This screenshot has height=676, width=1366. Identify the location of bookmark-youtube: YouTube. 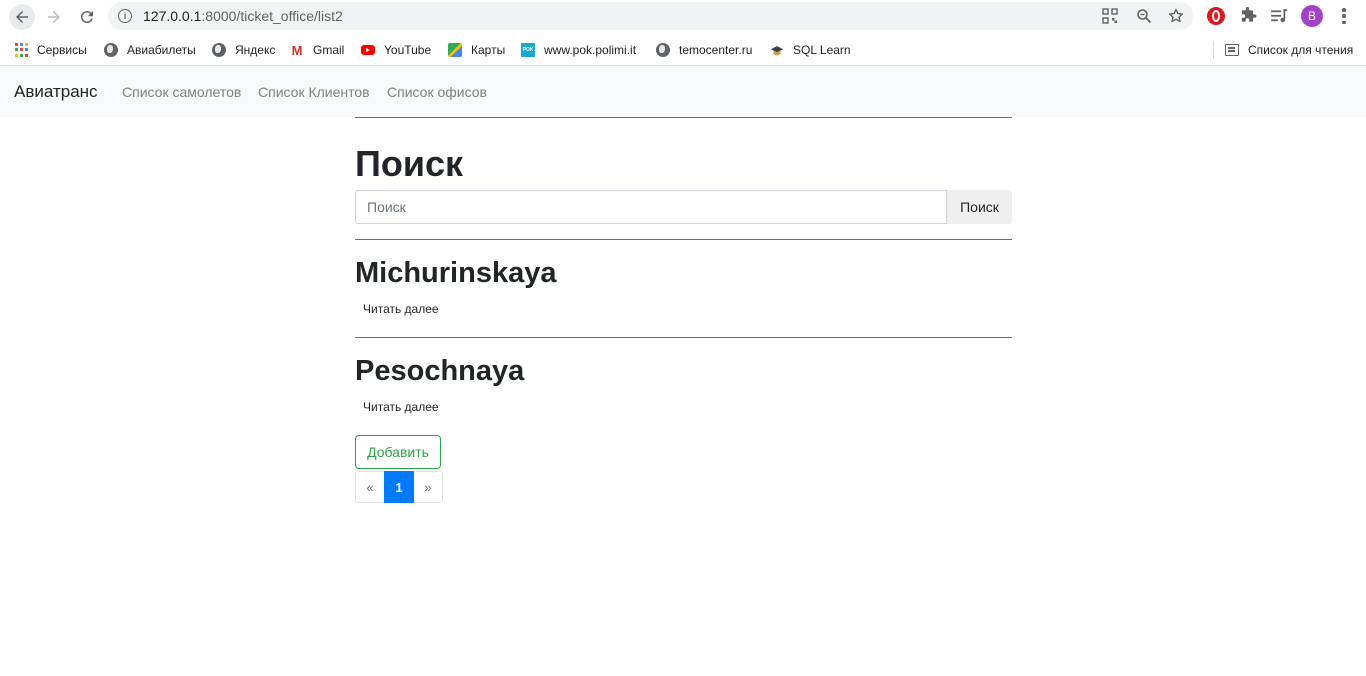
(396, 50).